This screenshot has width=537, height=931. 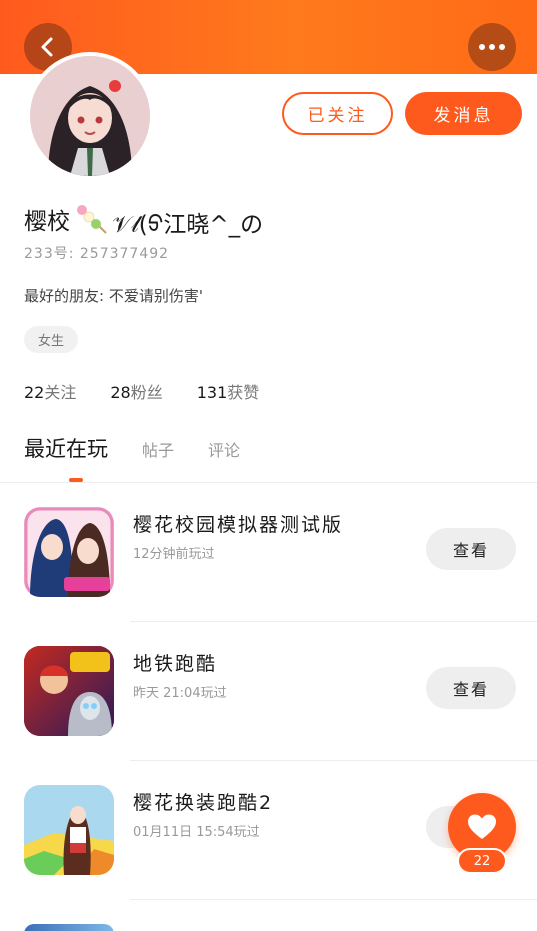 I want to click on followed-button: 已关注, so click(x=337, y=113).